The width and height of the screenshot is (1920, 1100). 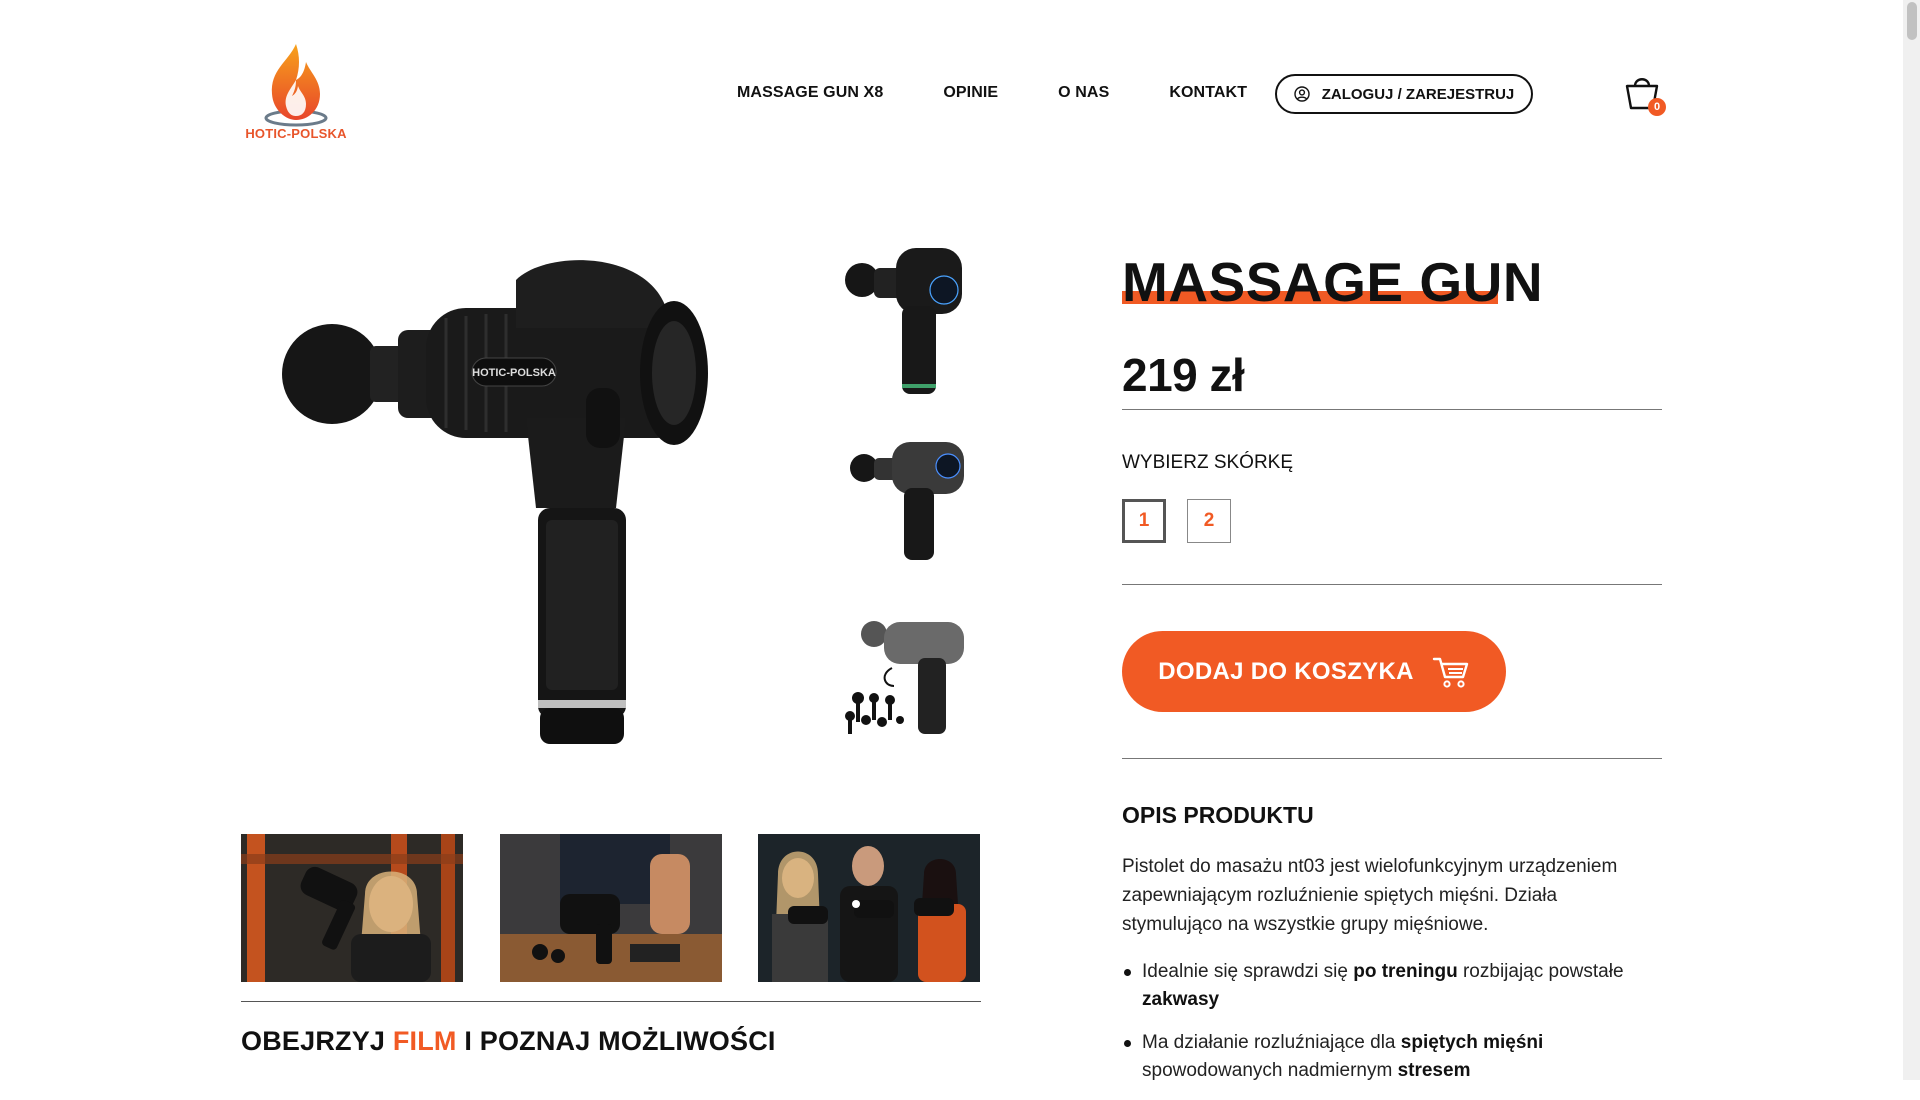 I want to click on main-product-image: HOTIC-POLSKA, so click(x=496, y=498).